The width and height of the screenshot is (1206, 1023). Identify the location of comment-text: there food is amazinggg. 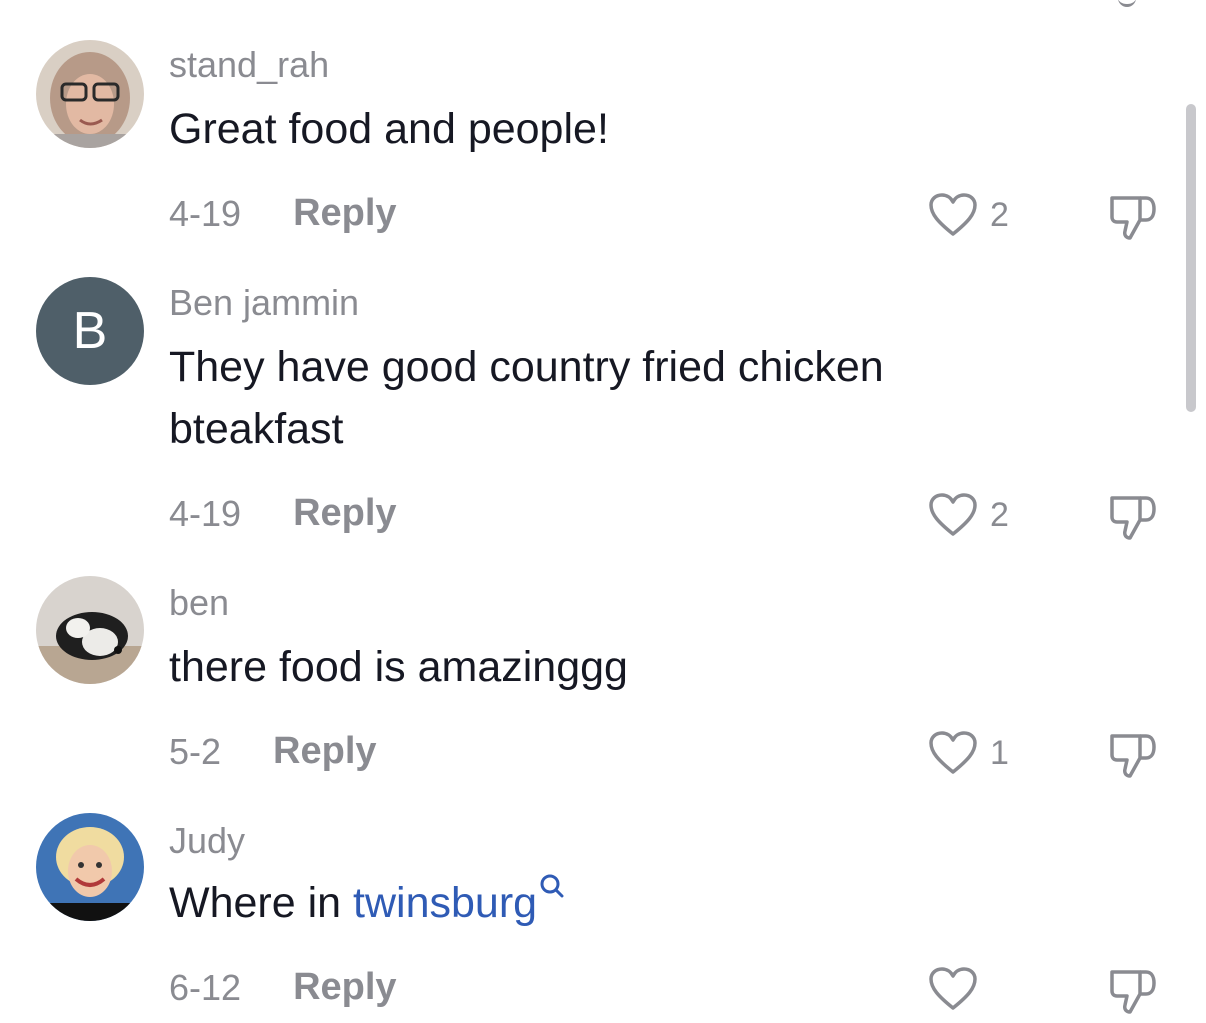
(398, 667).